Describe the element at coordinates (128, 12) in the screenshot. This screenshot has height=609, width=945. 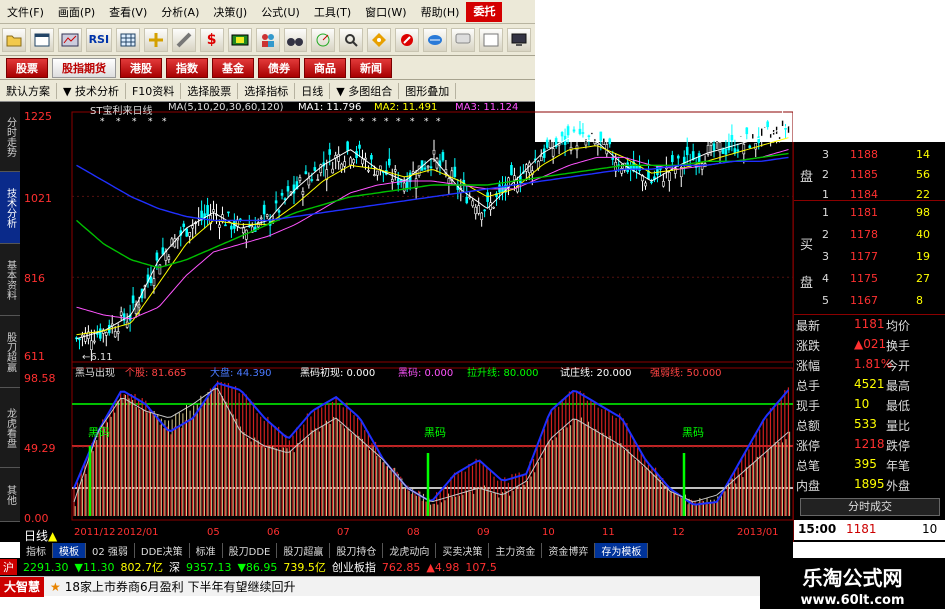
I see `menu-view: 查看(V)` at that location.